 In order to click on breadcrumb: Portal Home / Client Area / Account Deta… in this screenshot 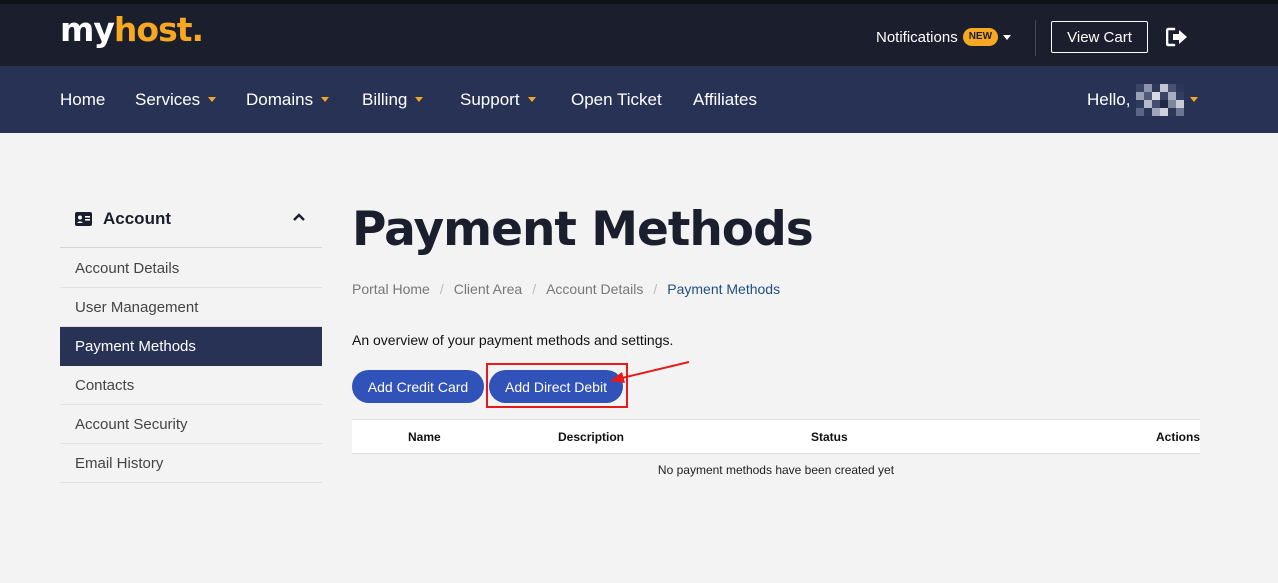, I will do `click(566, 289)`.